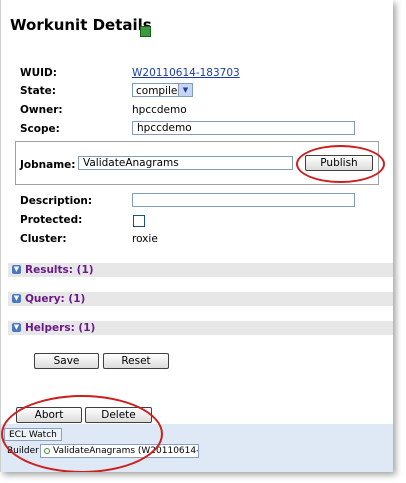  I want to click on state-value: compiled, so click(160, 91).